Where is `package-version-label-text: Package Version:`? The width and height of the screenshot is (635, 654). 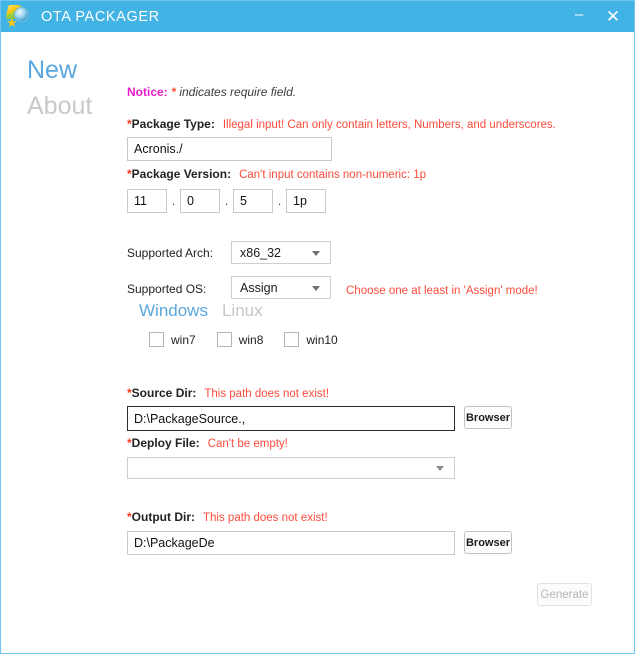
package-version-label-text: Package Version: is located at coordinates (181, 174).